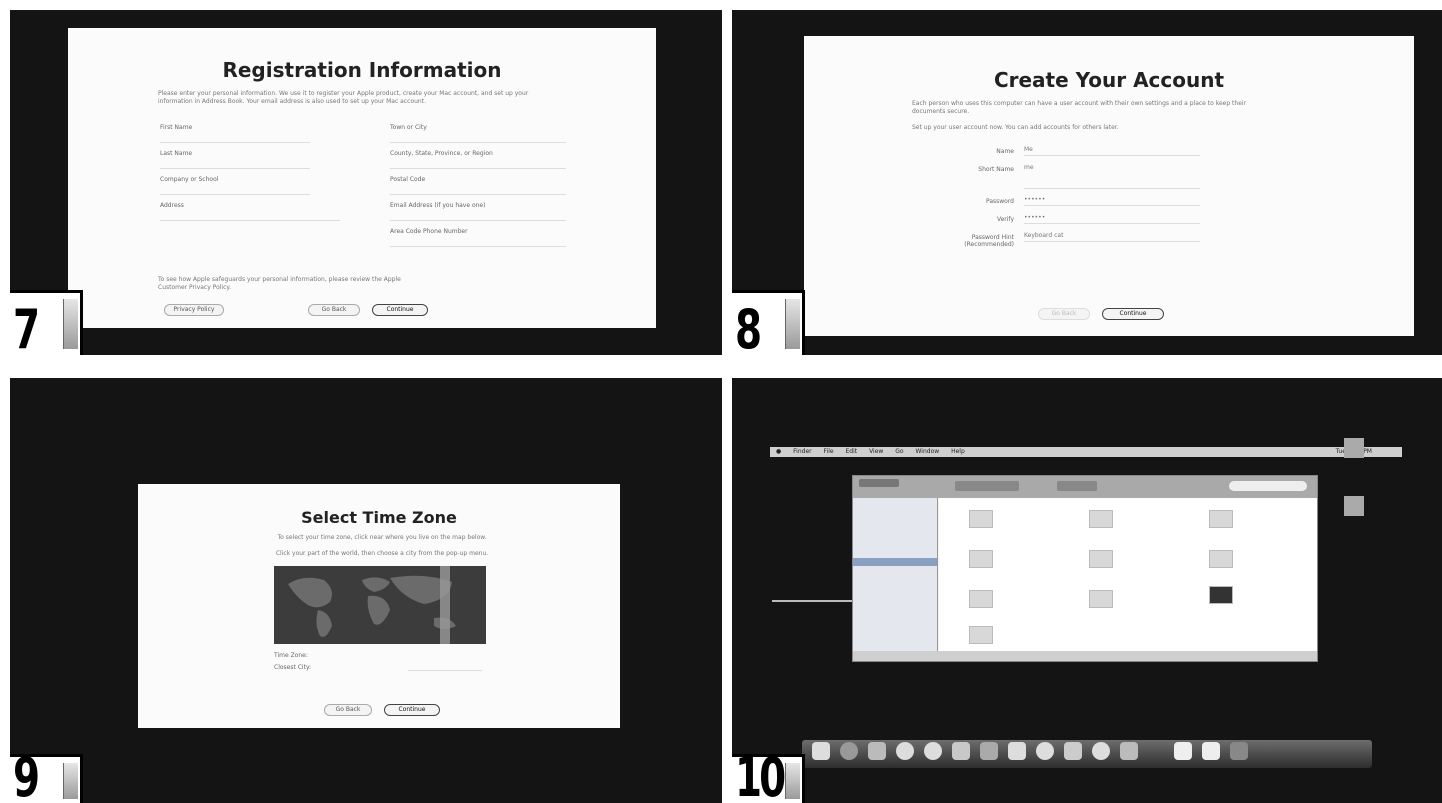 The width and height of the screenshot is (1442, 803). I want to click on company-field, so click(235, 190).